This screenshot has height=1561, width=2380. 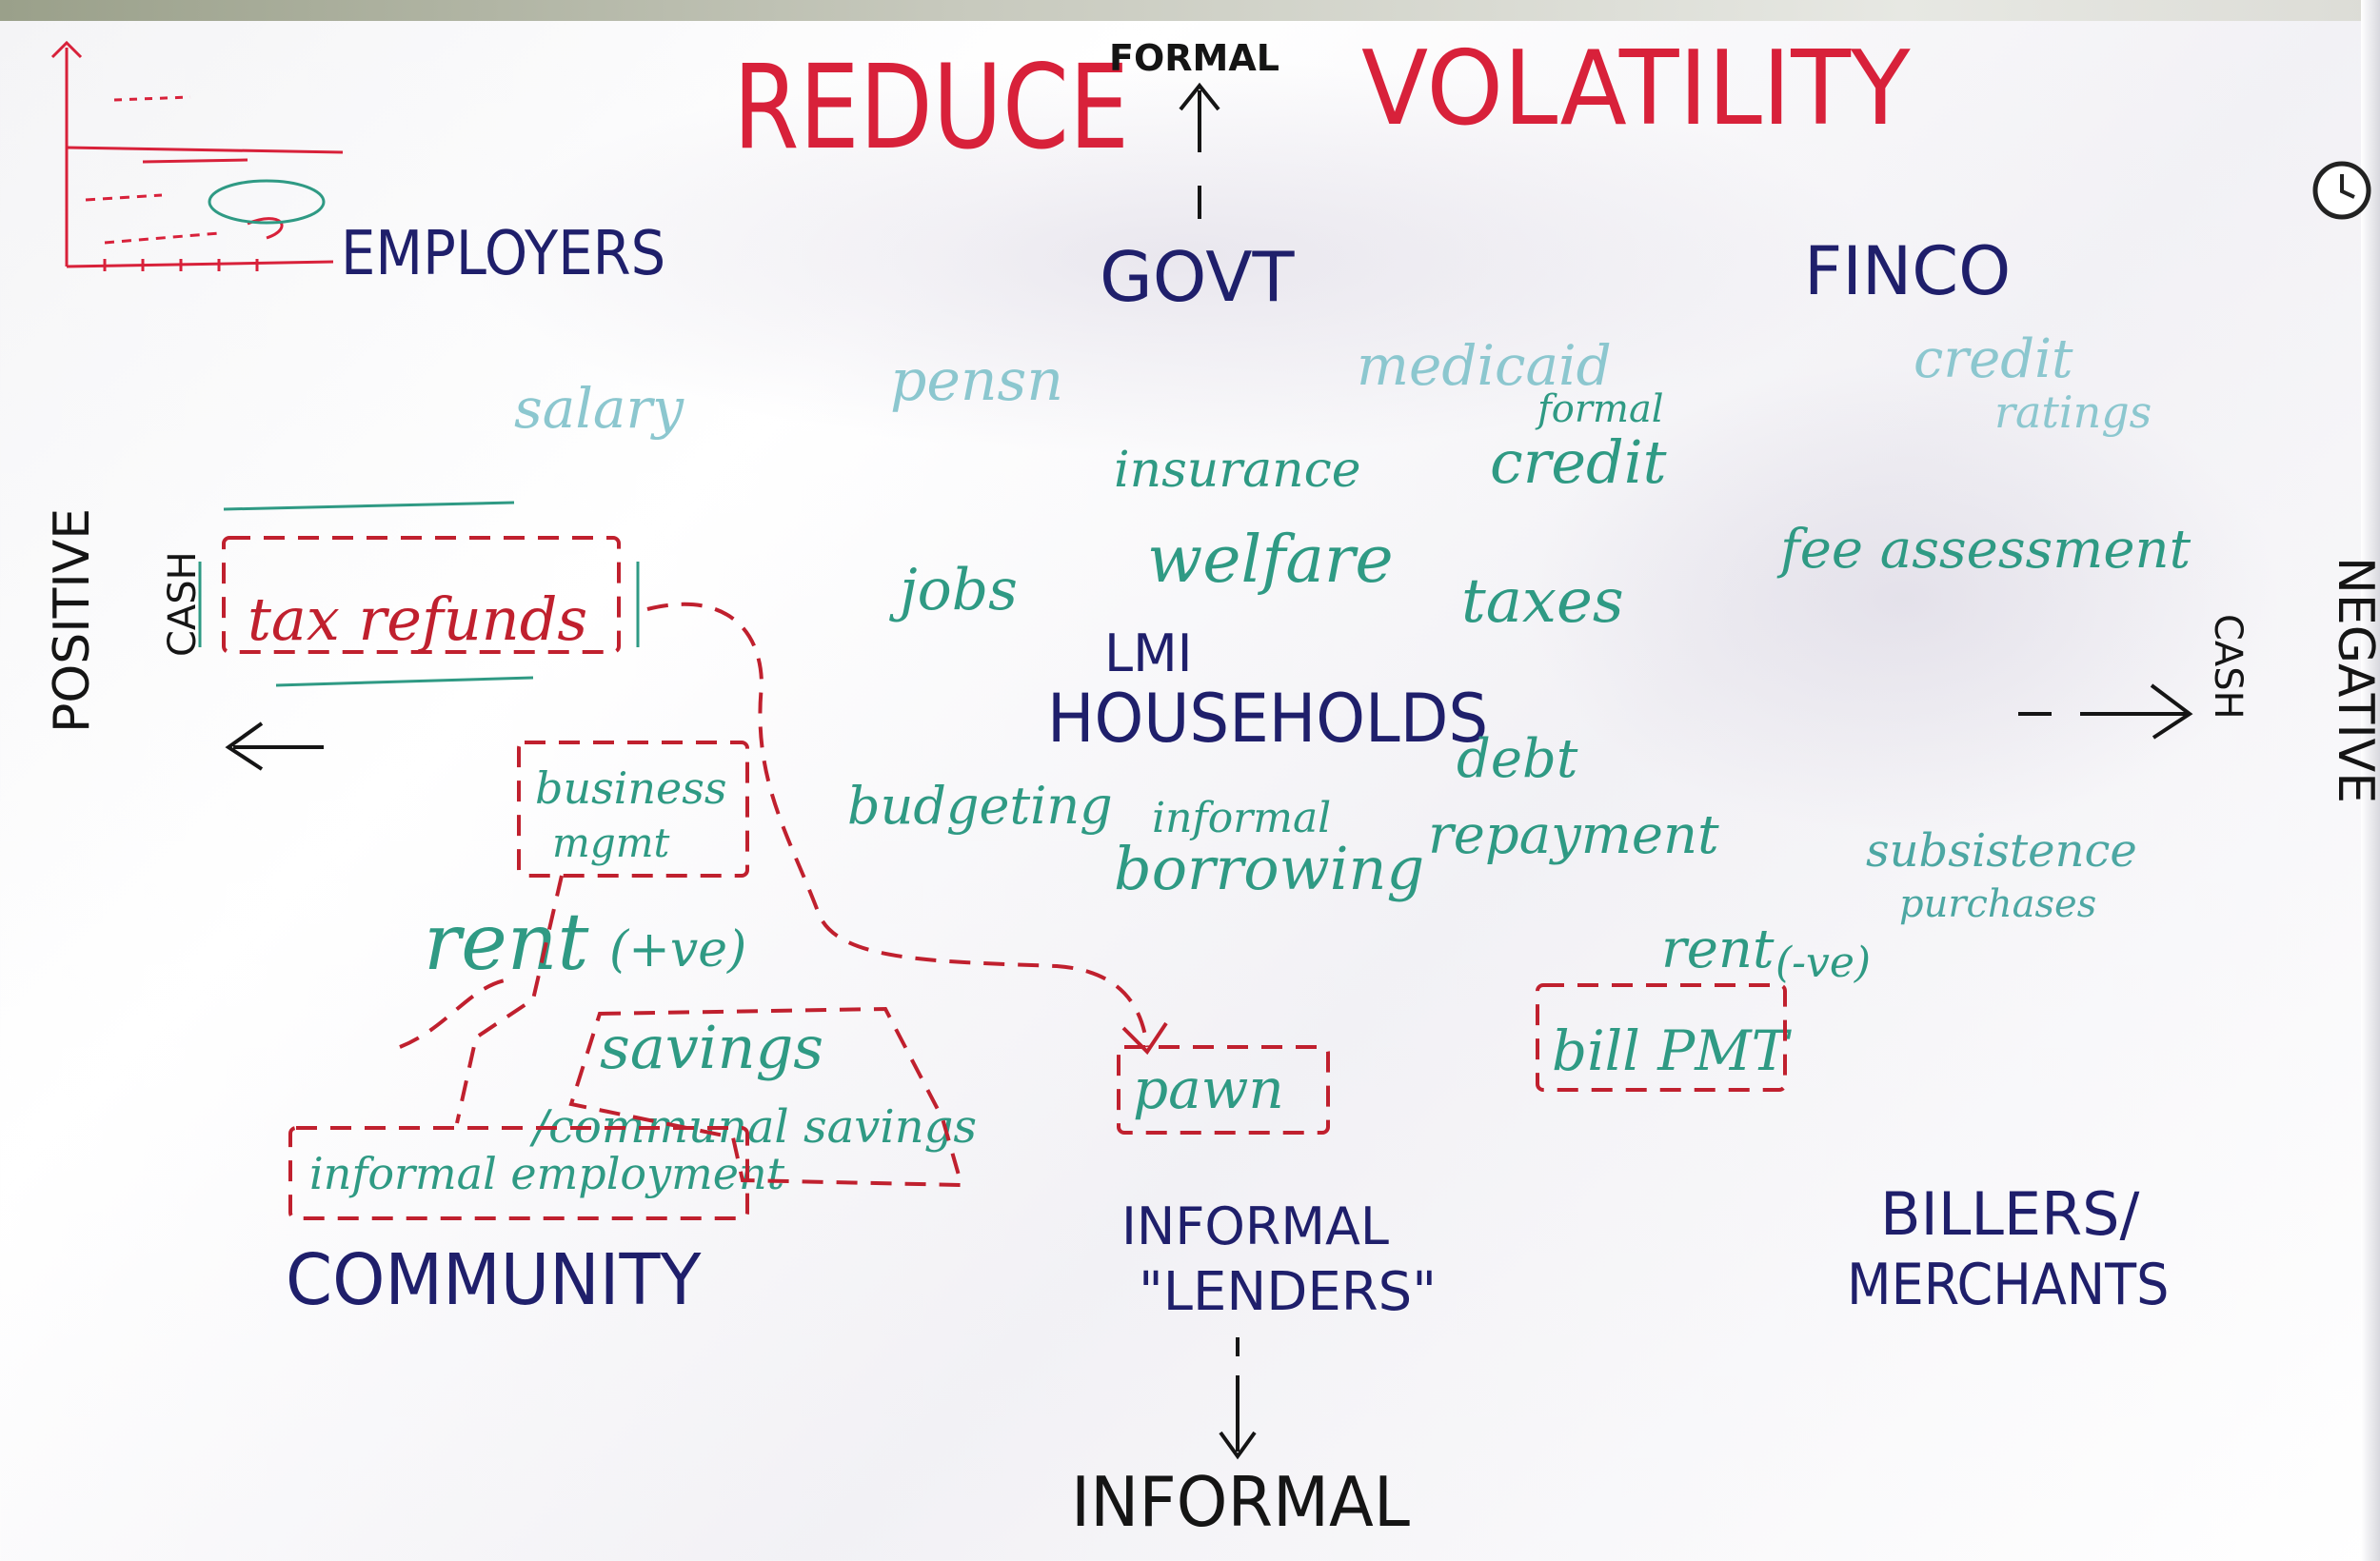 I want to click on flow-fee-assessment: fee assessment, so click(x=1986, y=550).